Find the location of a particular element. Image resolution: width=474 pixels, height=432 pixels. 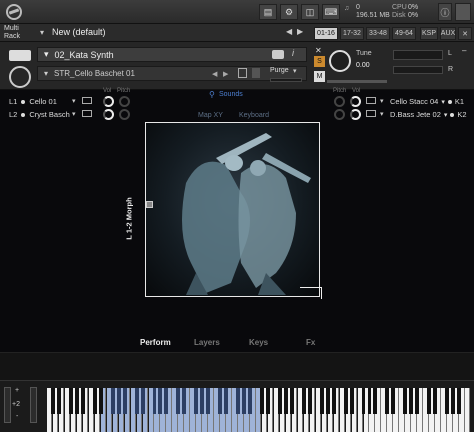

piano-keyboard is located at coordinates (259, 410).